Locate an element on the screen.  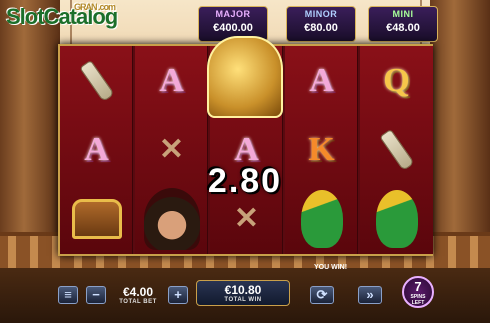
info-button: ≡ is located at coordinates (68, 295).